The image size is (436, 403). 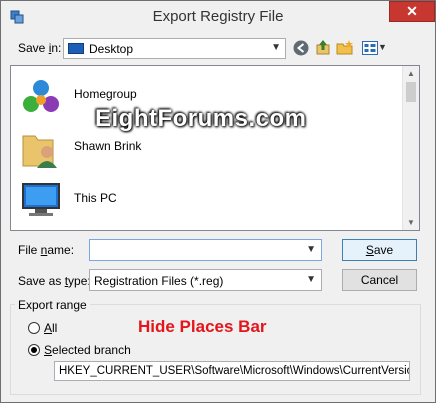 I want to click on file-name-input, so click(x=190, y=250).